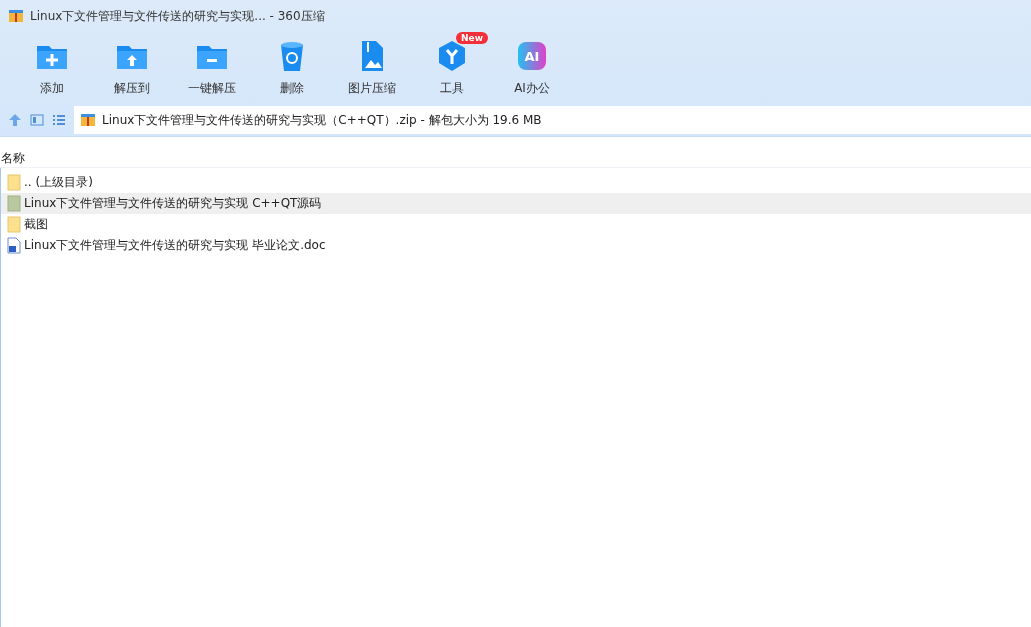 The height and width of the screenshot is (627, 1031). I want to click on toolbar-button: 删除, so click(292, 68).